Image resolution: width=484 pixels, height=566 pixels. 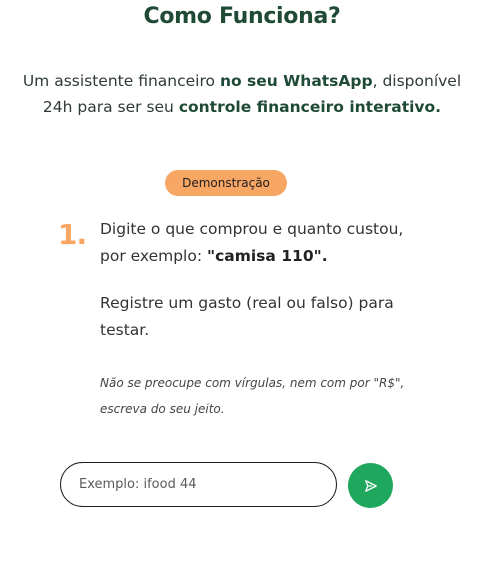 What do you see at coordinates (72, 234) in the screenshot?
I see `step-number: 1.` at bounding box center [72, 234].